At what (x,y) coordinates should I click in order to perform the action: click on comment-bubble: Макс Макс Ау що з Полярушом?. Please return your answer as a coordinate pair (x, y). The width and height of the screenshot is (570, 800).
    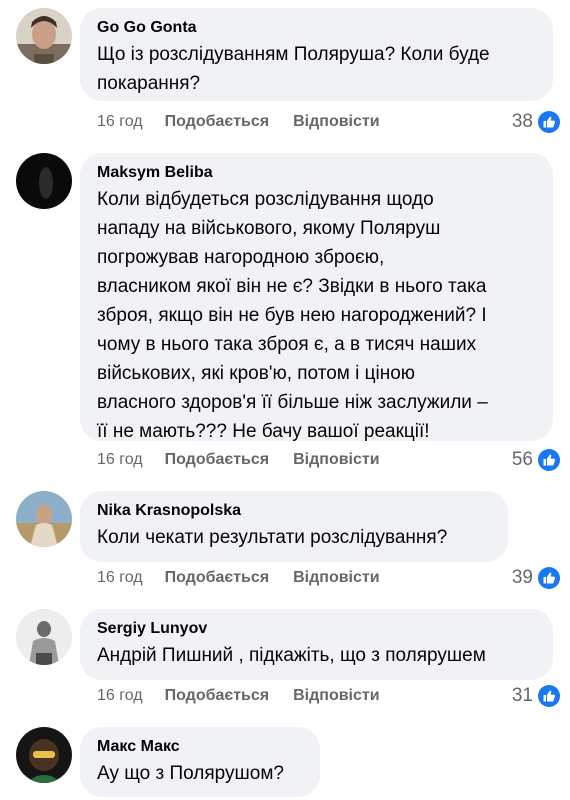
    Looking at the image, I should click on (200, 762).